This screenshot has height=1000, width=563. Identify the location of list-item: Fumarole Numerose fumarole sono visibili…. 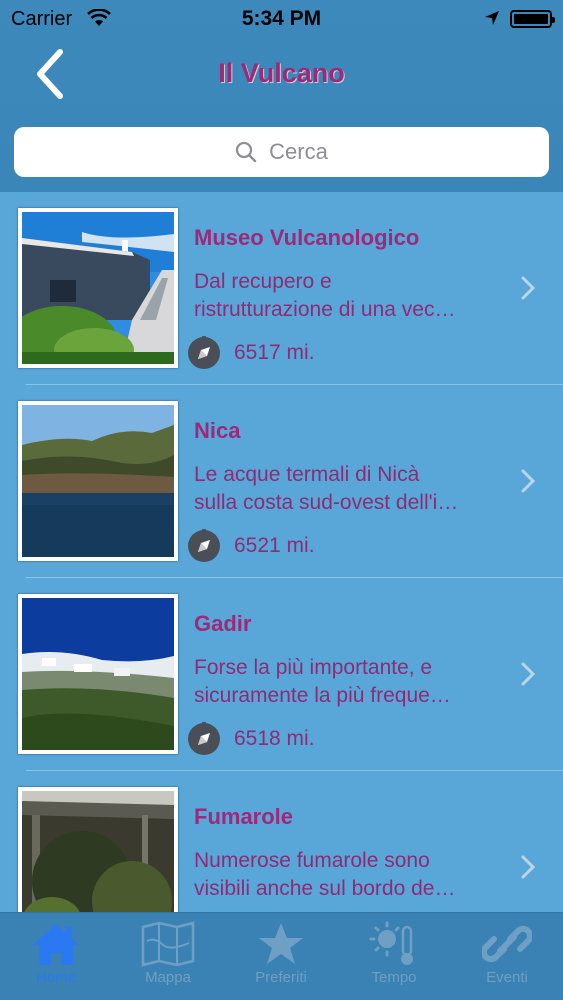
(281, 841).